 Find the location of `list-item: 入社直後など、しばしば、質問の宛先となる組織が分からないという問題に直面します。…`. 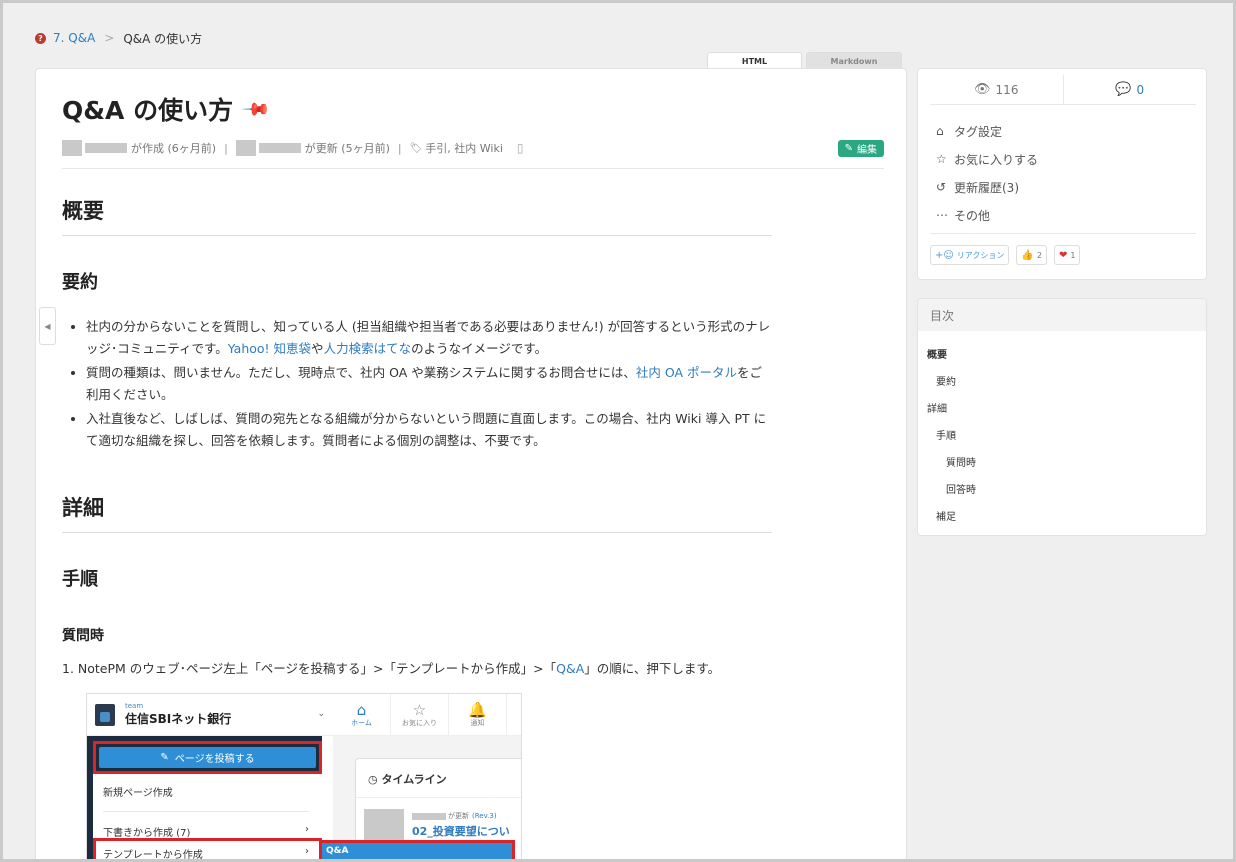

list-item: 入社直後など、しばしば、質問の宛先となる組織が分からないという問題に直面します。… is located at coordinates (417, 430).